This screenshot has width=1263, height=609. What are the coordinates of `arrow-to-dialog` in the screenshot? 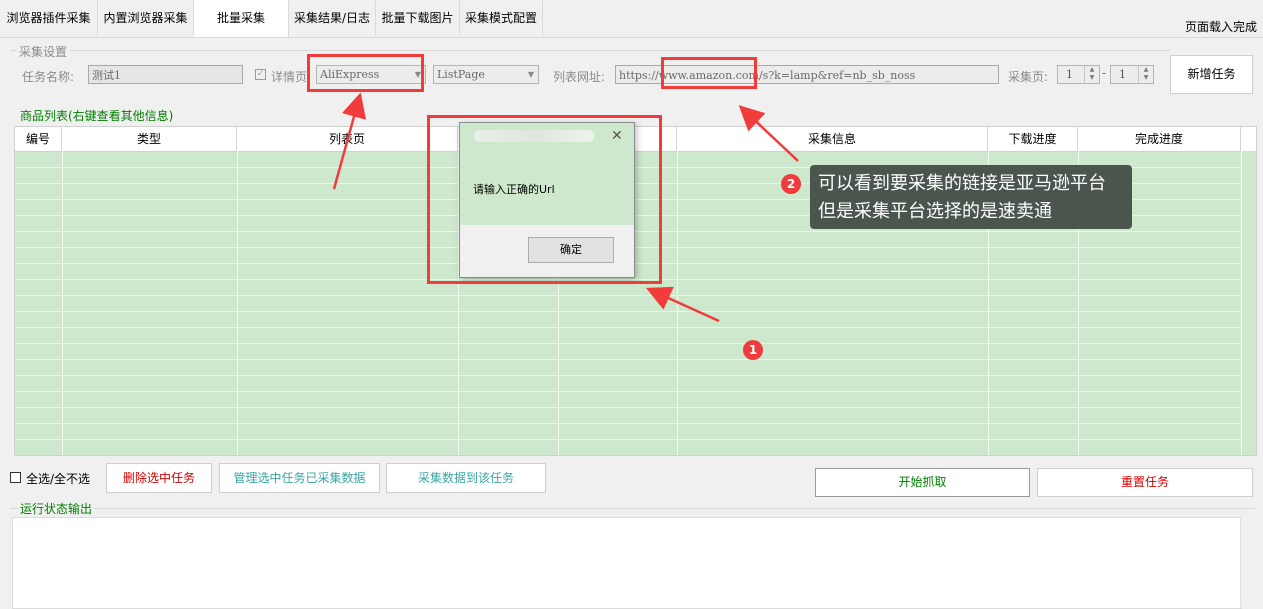 It's located at (682, 304).